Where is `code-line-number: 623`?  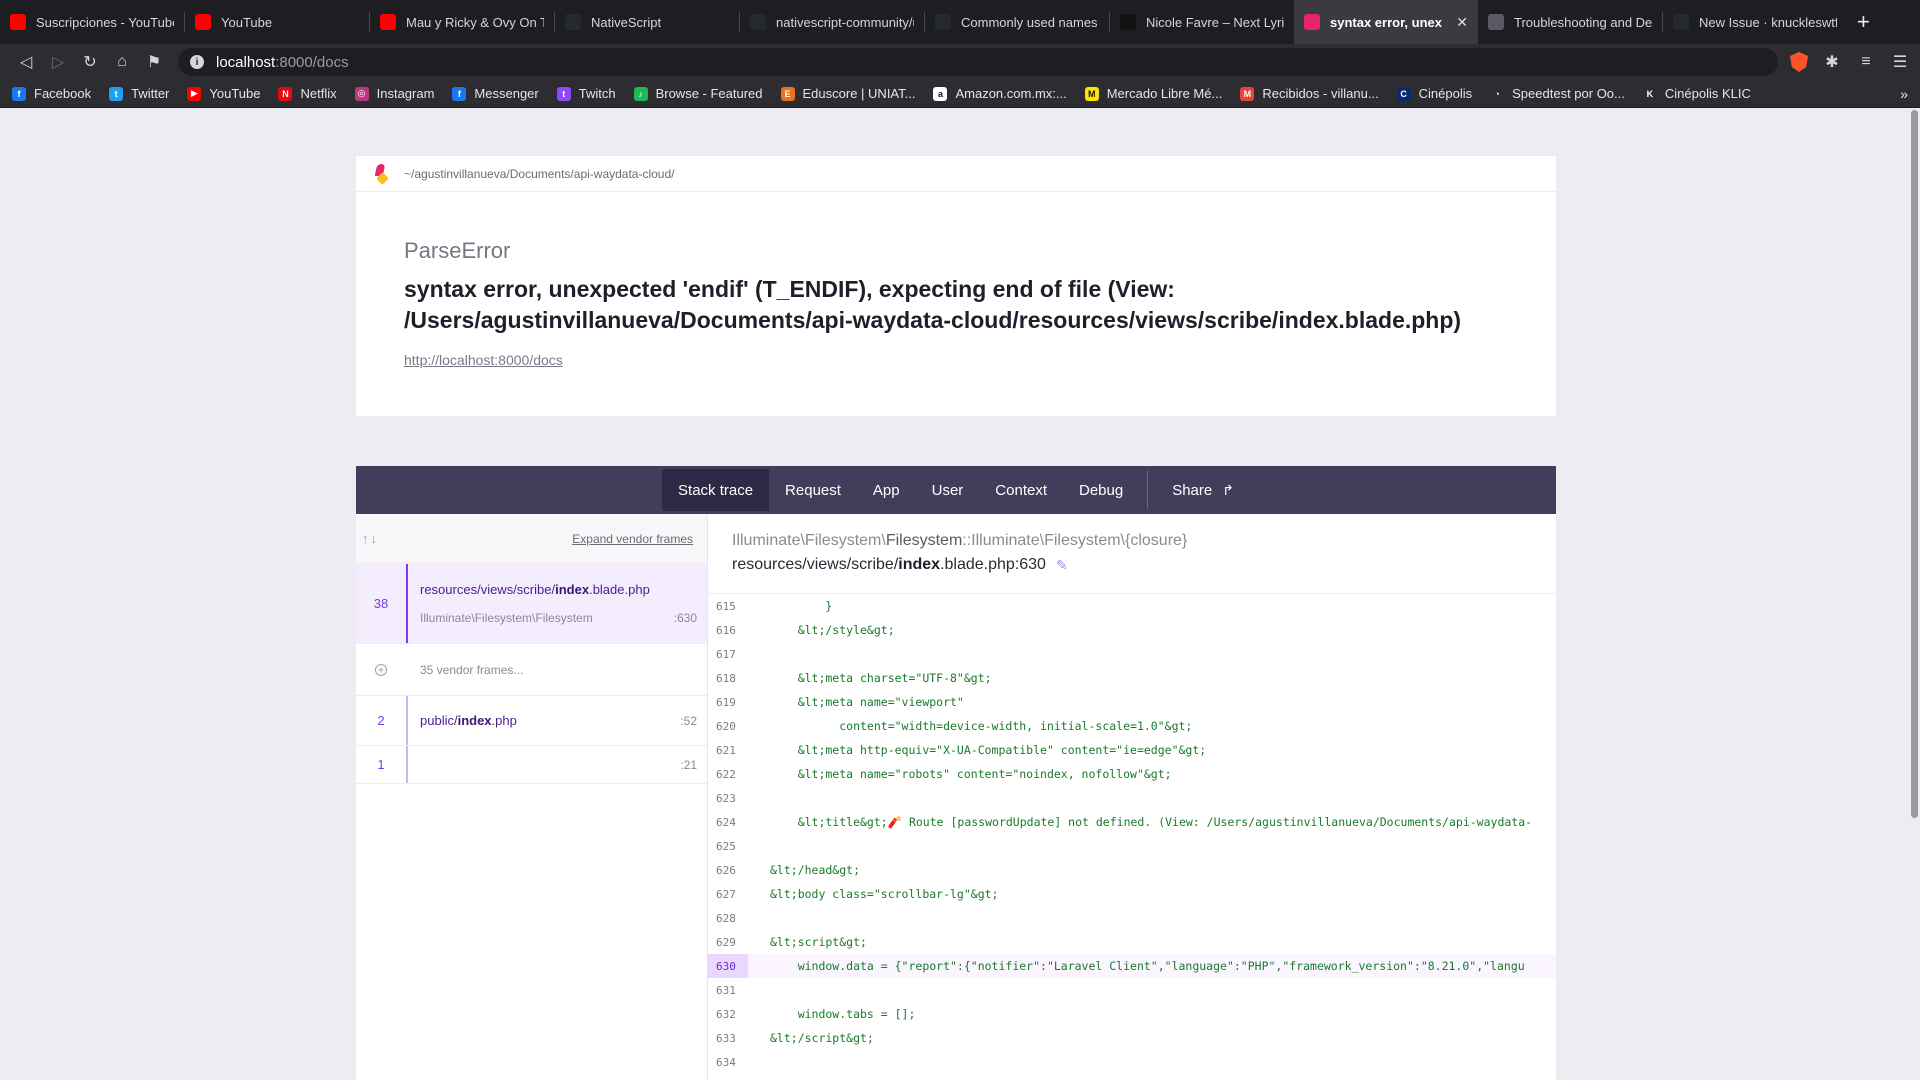 code-line-number: 623 is located at coordinates (728, 798).